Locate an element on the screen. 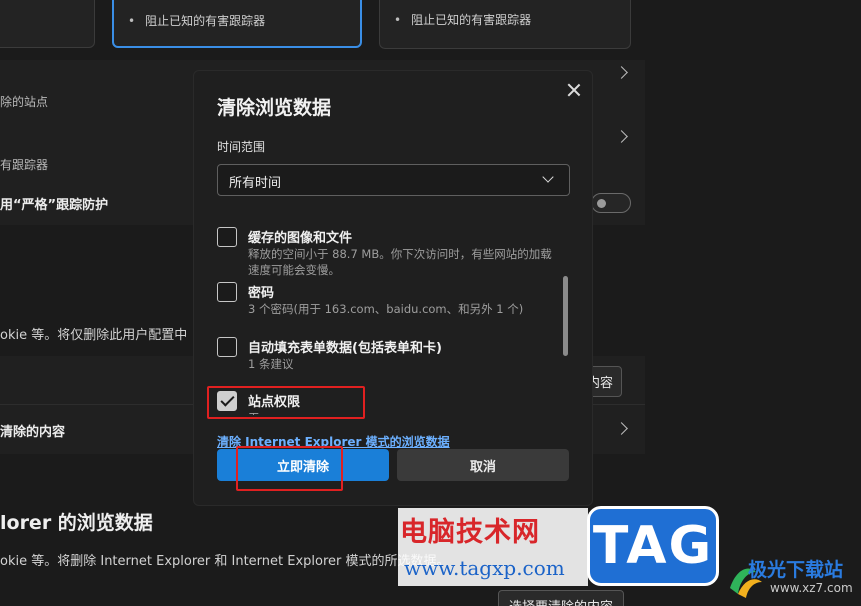  watermark-url: www.tagxp.com is located at coordinates (484, 568).